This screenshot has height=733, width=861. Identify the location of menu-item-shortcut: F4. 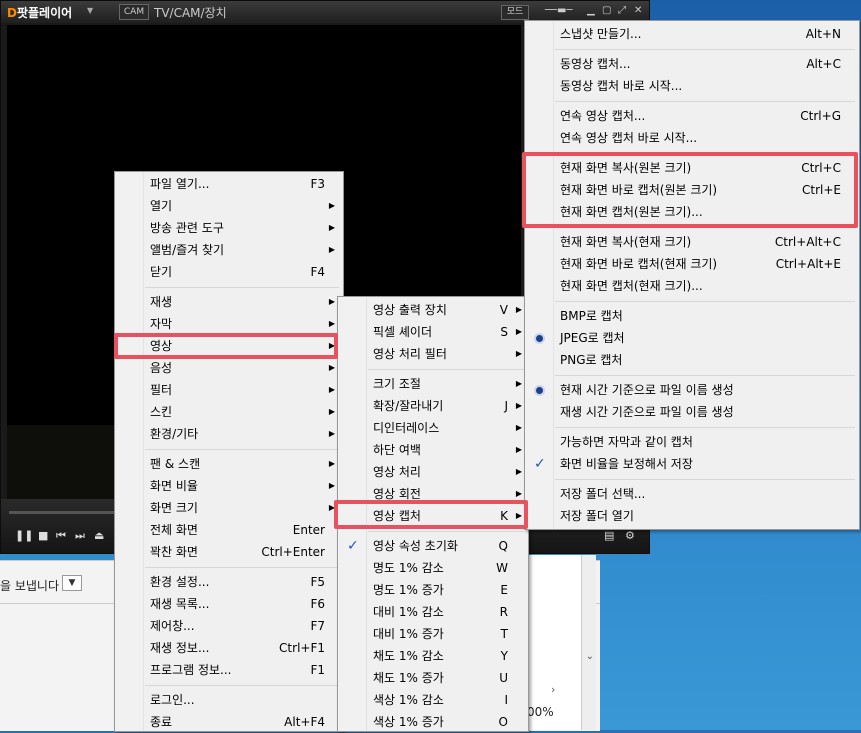
(317, 272).